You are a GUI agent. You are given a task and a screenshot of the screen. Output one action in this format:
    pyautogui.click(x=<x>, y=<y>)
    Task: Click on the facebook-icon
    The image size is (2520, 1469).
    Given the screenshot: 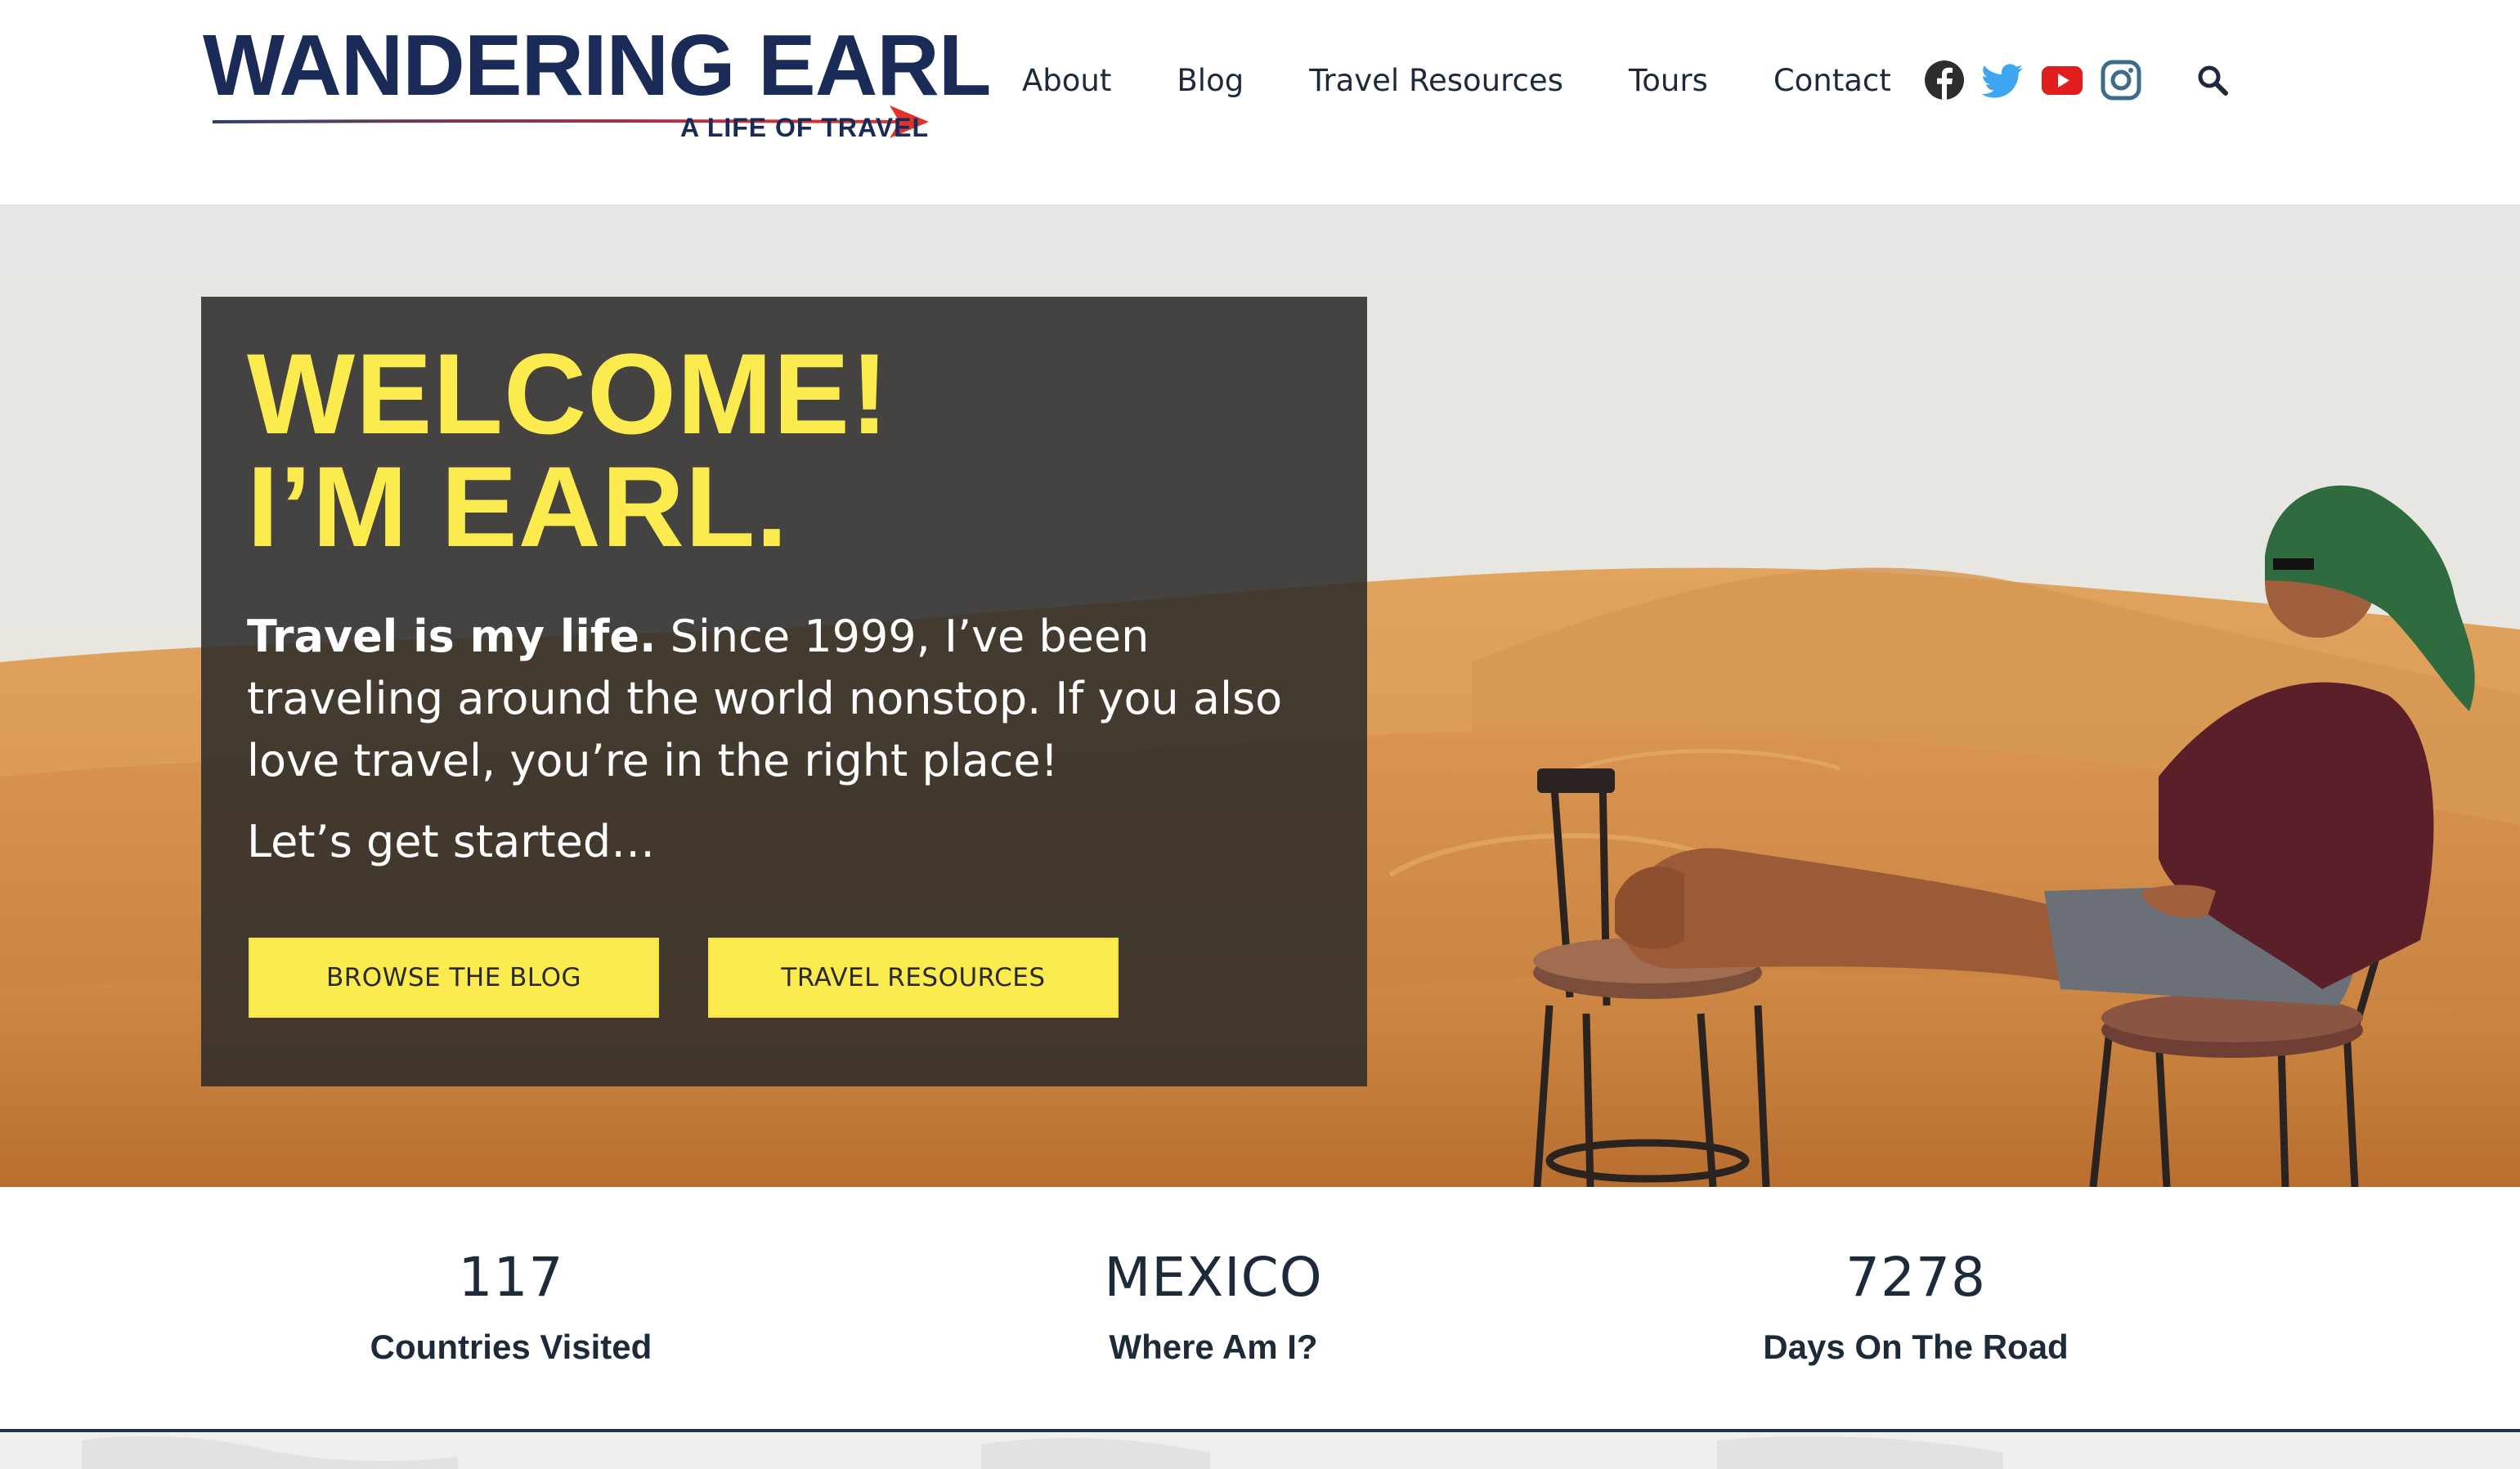 What is the action you would take?
    pyautogui.click(x=1944, y=80)
    